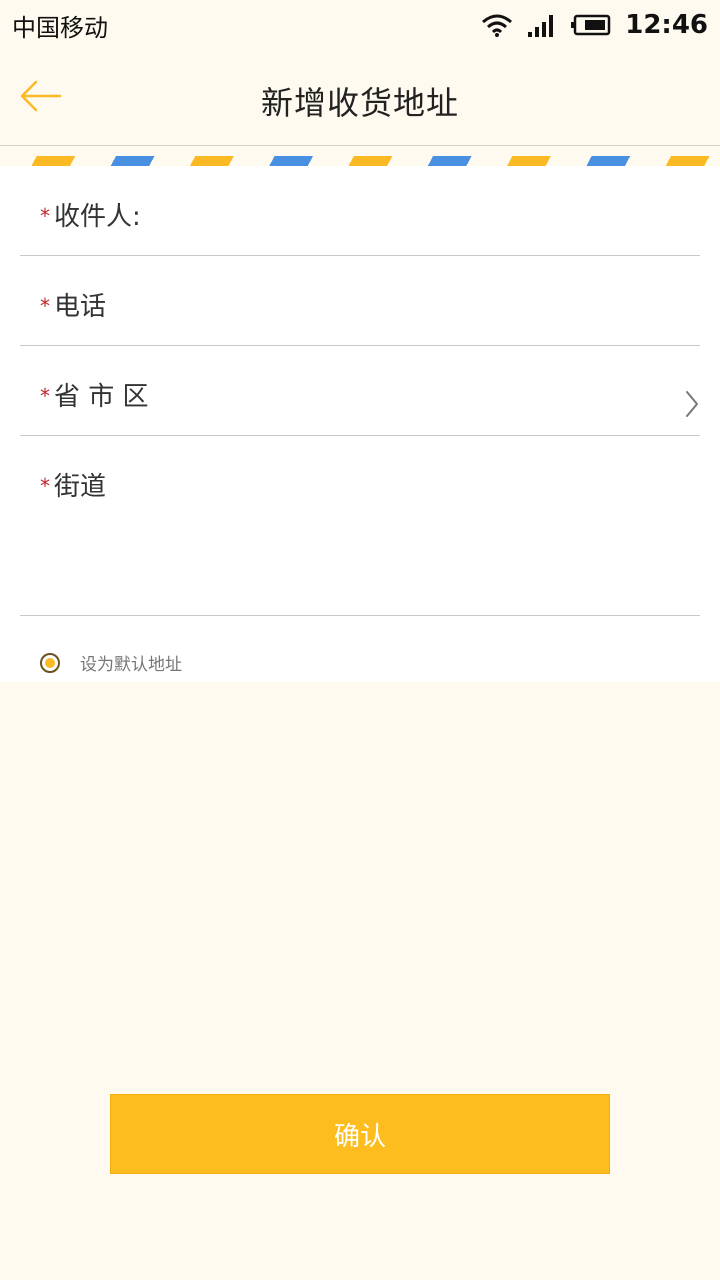 This screenshot has height=1280, width=720. I want to click on region-selector: * 省 市 区, so click(360, 391).